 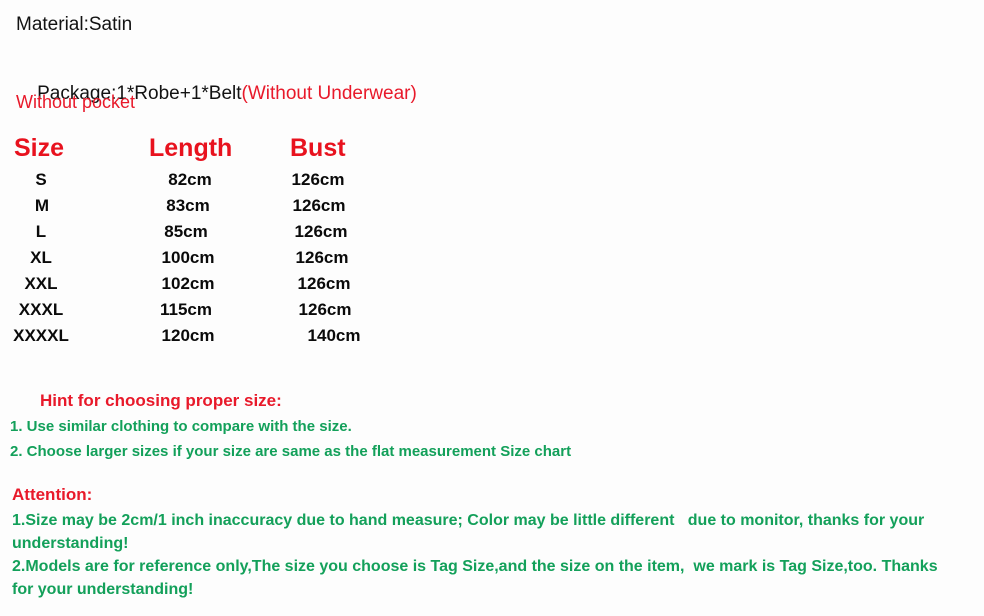 What do you see at coordinates (41, 283) in the screenshot?
I see `cell-size: XXL` at bounding box center [41, 283].